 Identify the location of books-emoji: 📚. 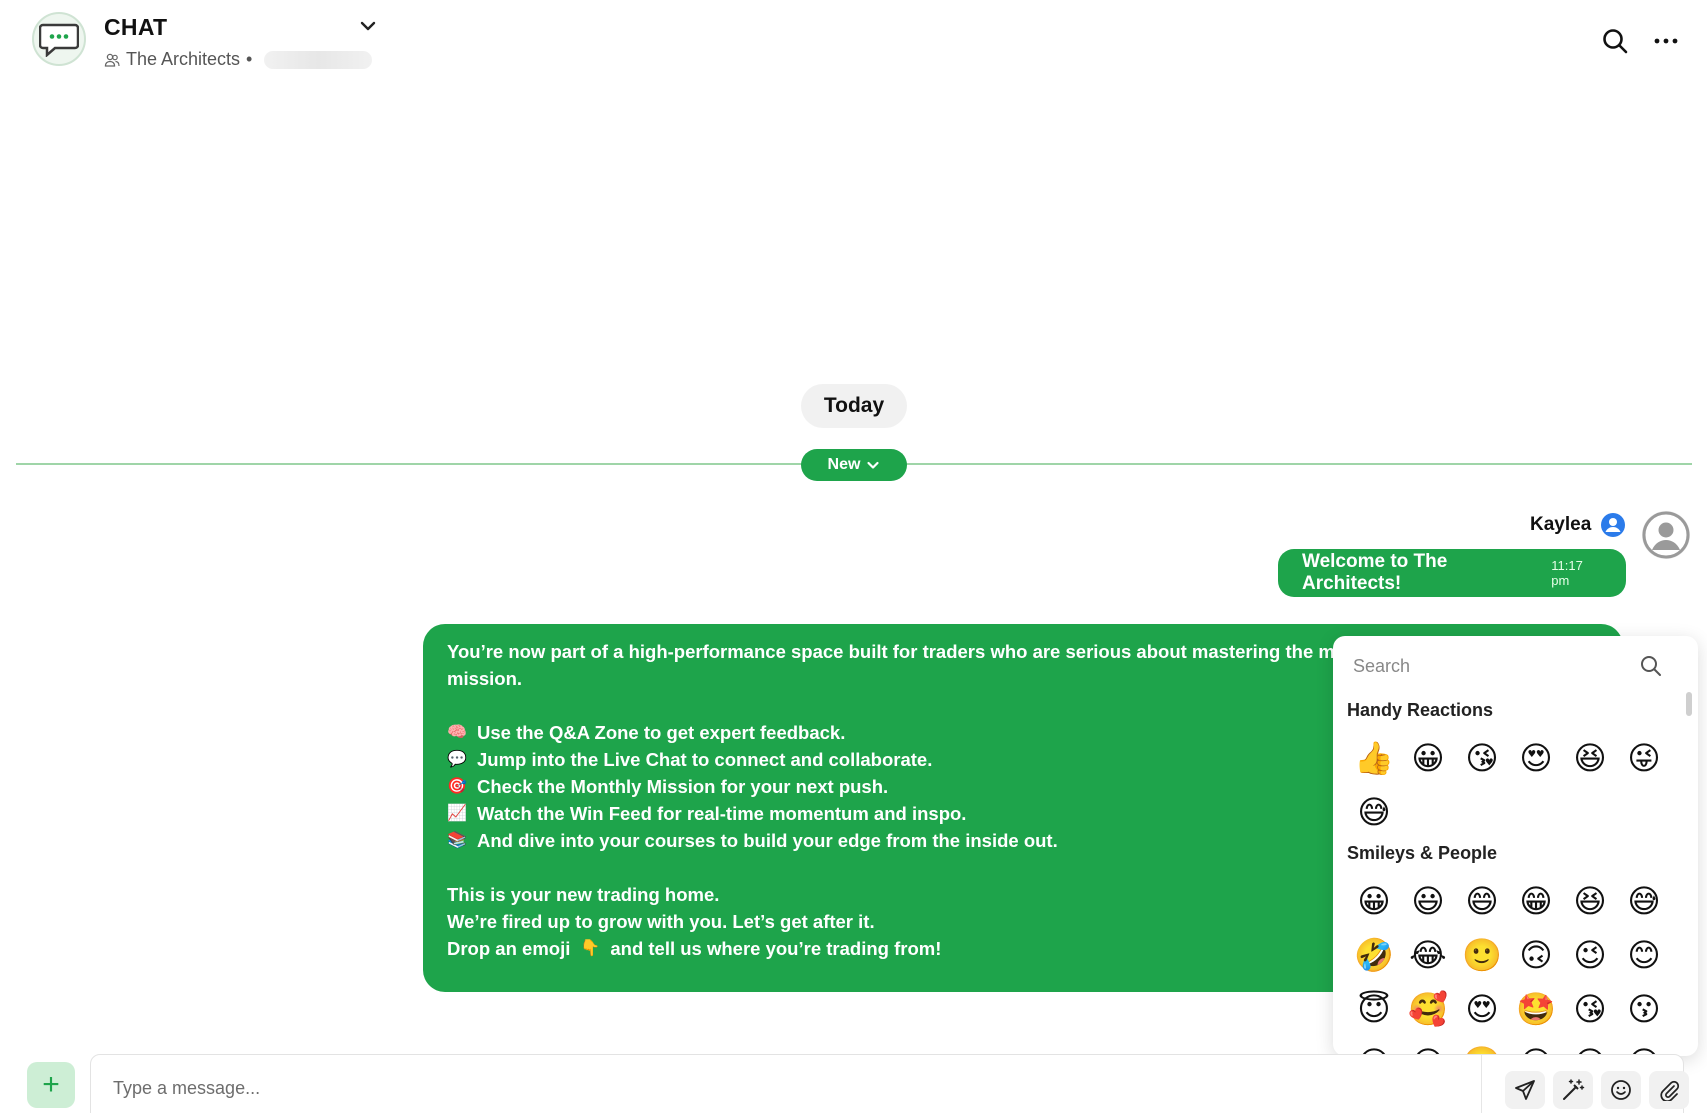
(457, 840).